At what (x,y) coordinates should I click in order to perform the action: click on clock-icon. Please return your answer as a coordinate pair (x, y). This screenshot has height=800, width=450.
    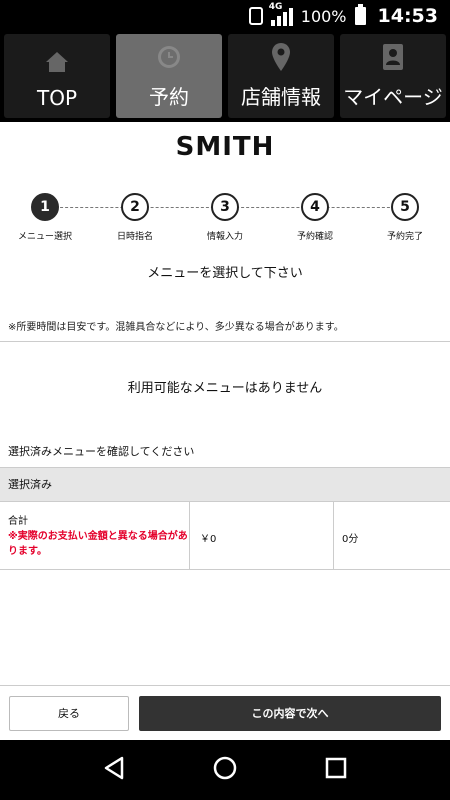
    Looking at the image, I should click on (169, 57).